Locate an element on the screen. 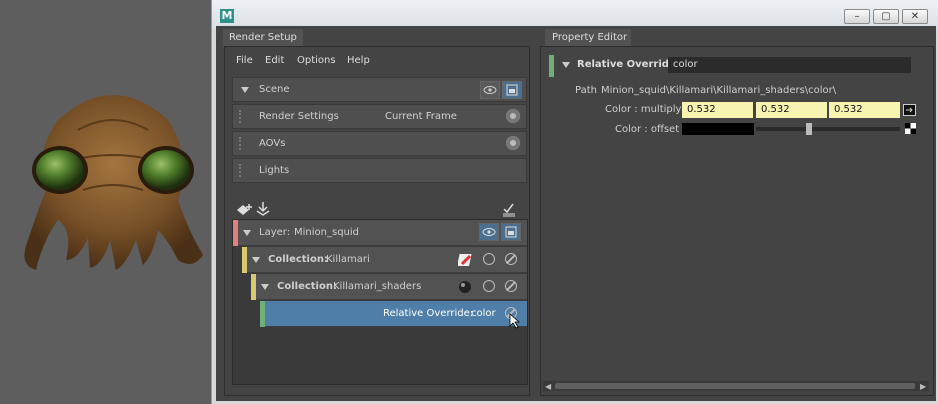 The image size is (938, 404). layer-row: Layer: Minion_squid is located at coordinates (380, 233).